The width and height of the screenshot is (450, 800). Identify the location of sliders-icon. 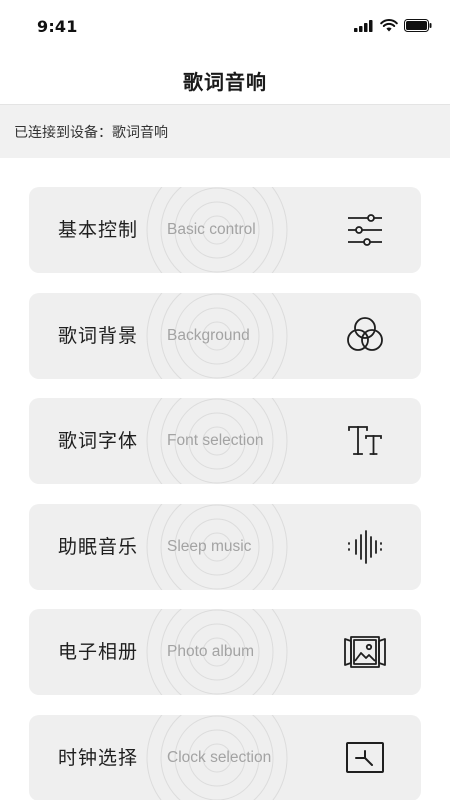
(365, 230).